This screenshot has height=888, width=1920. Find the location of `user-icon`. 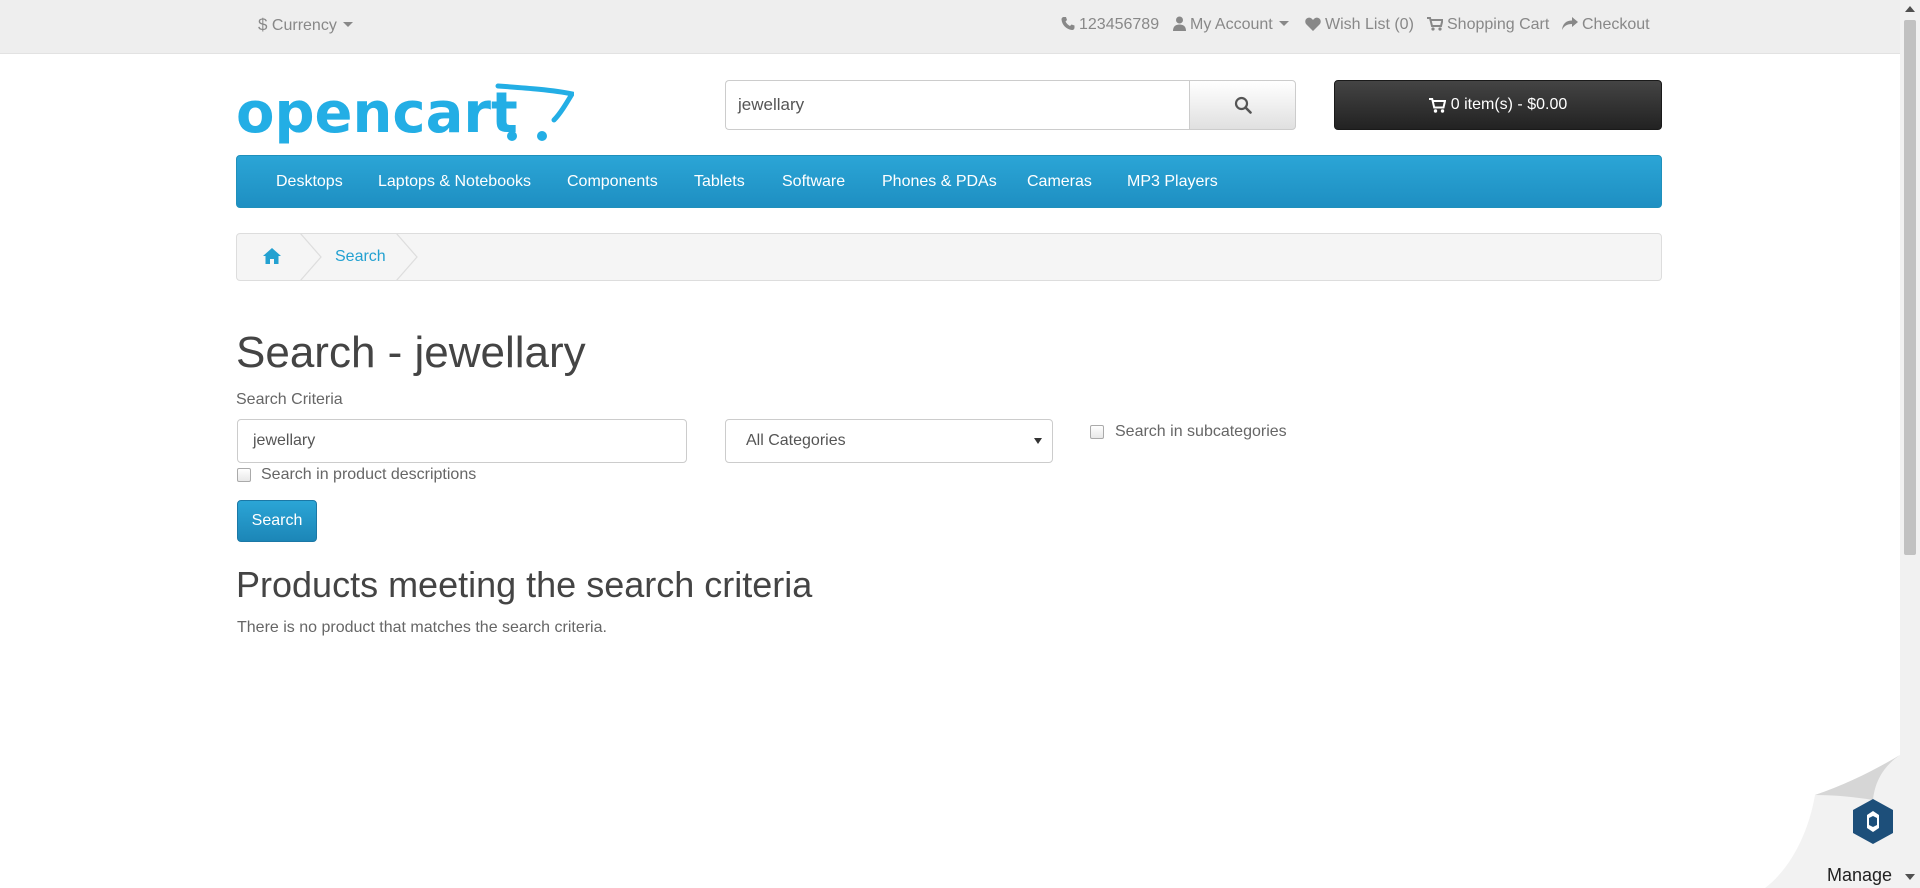

user-icon is located at coordinates (1179, 23).